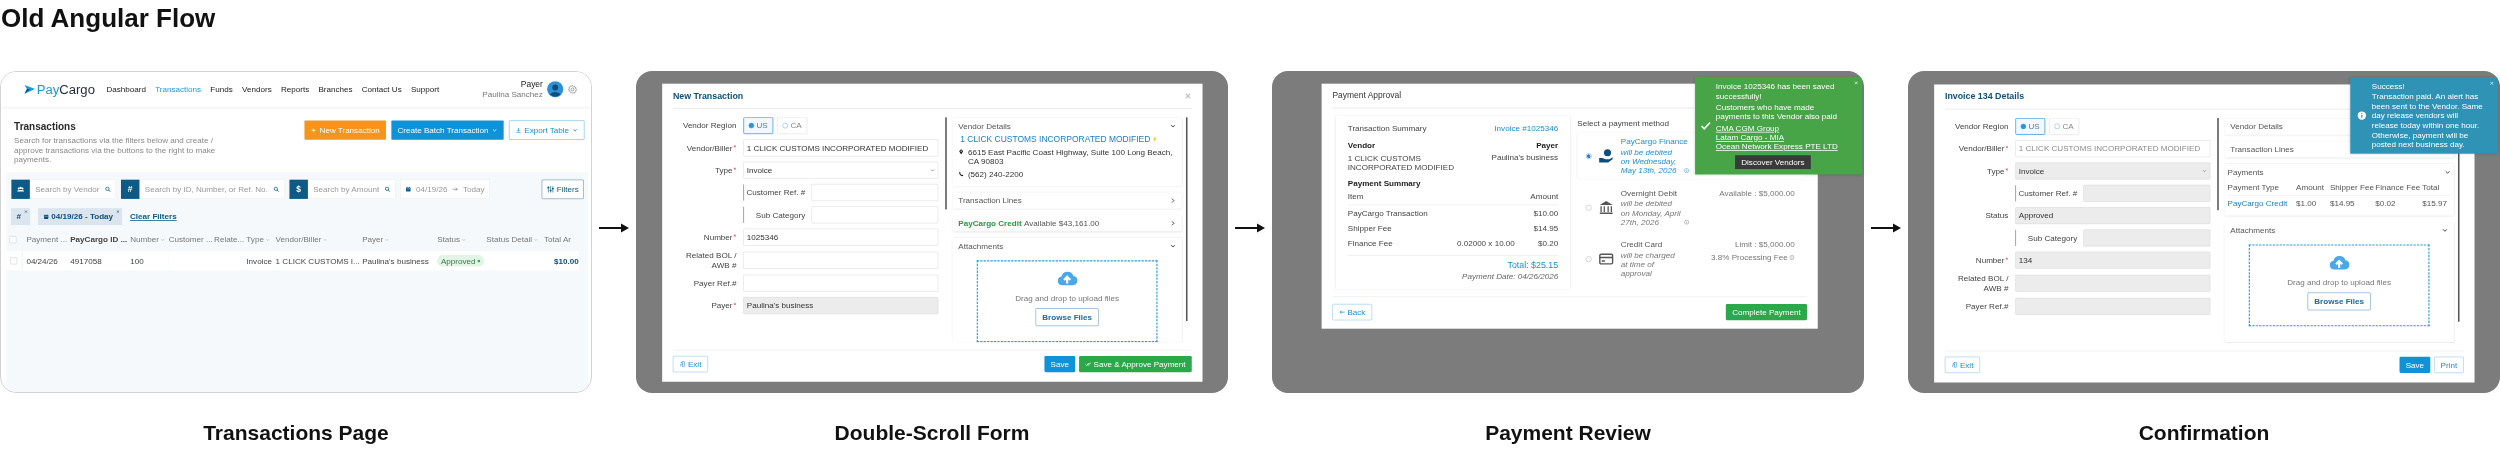 The image size is (2500, 450). I want to click on field-label: Number, so click(1990, 260).